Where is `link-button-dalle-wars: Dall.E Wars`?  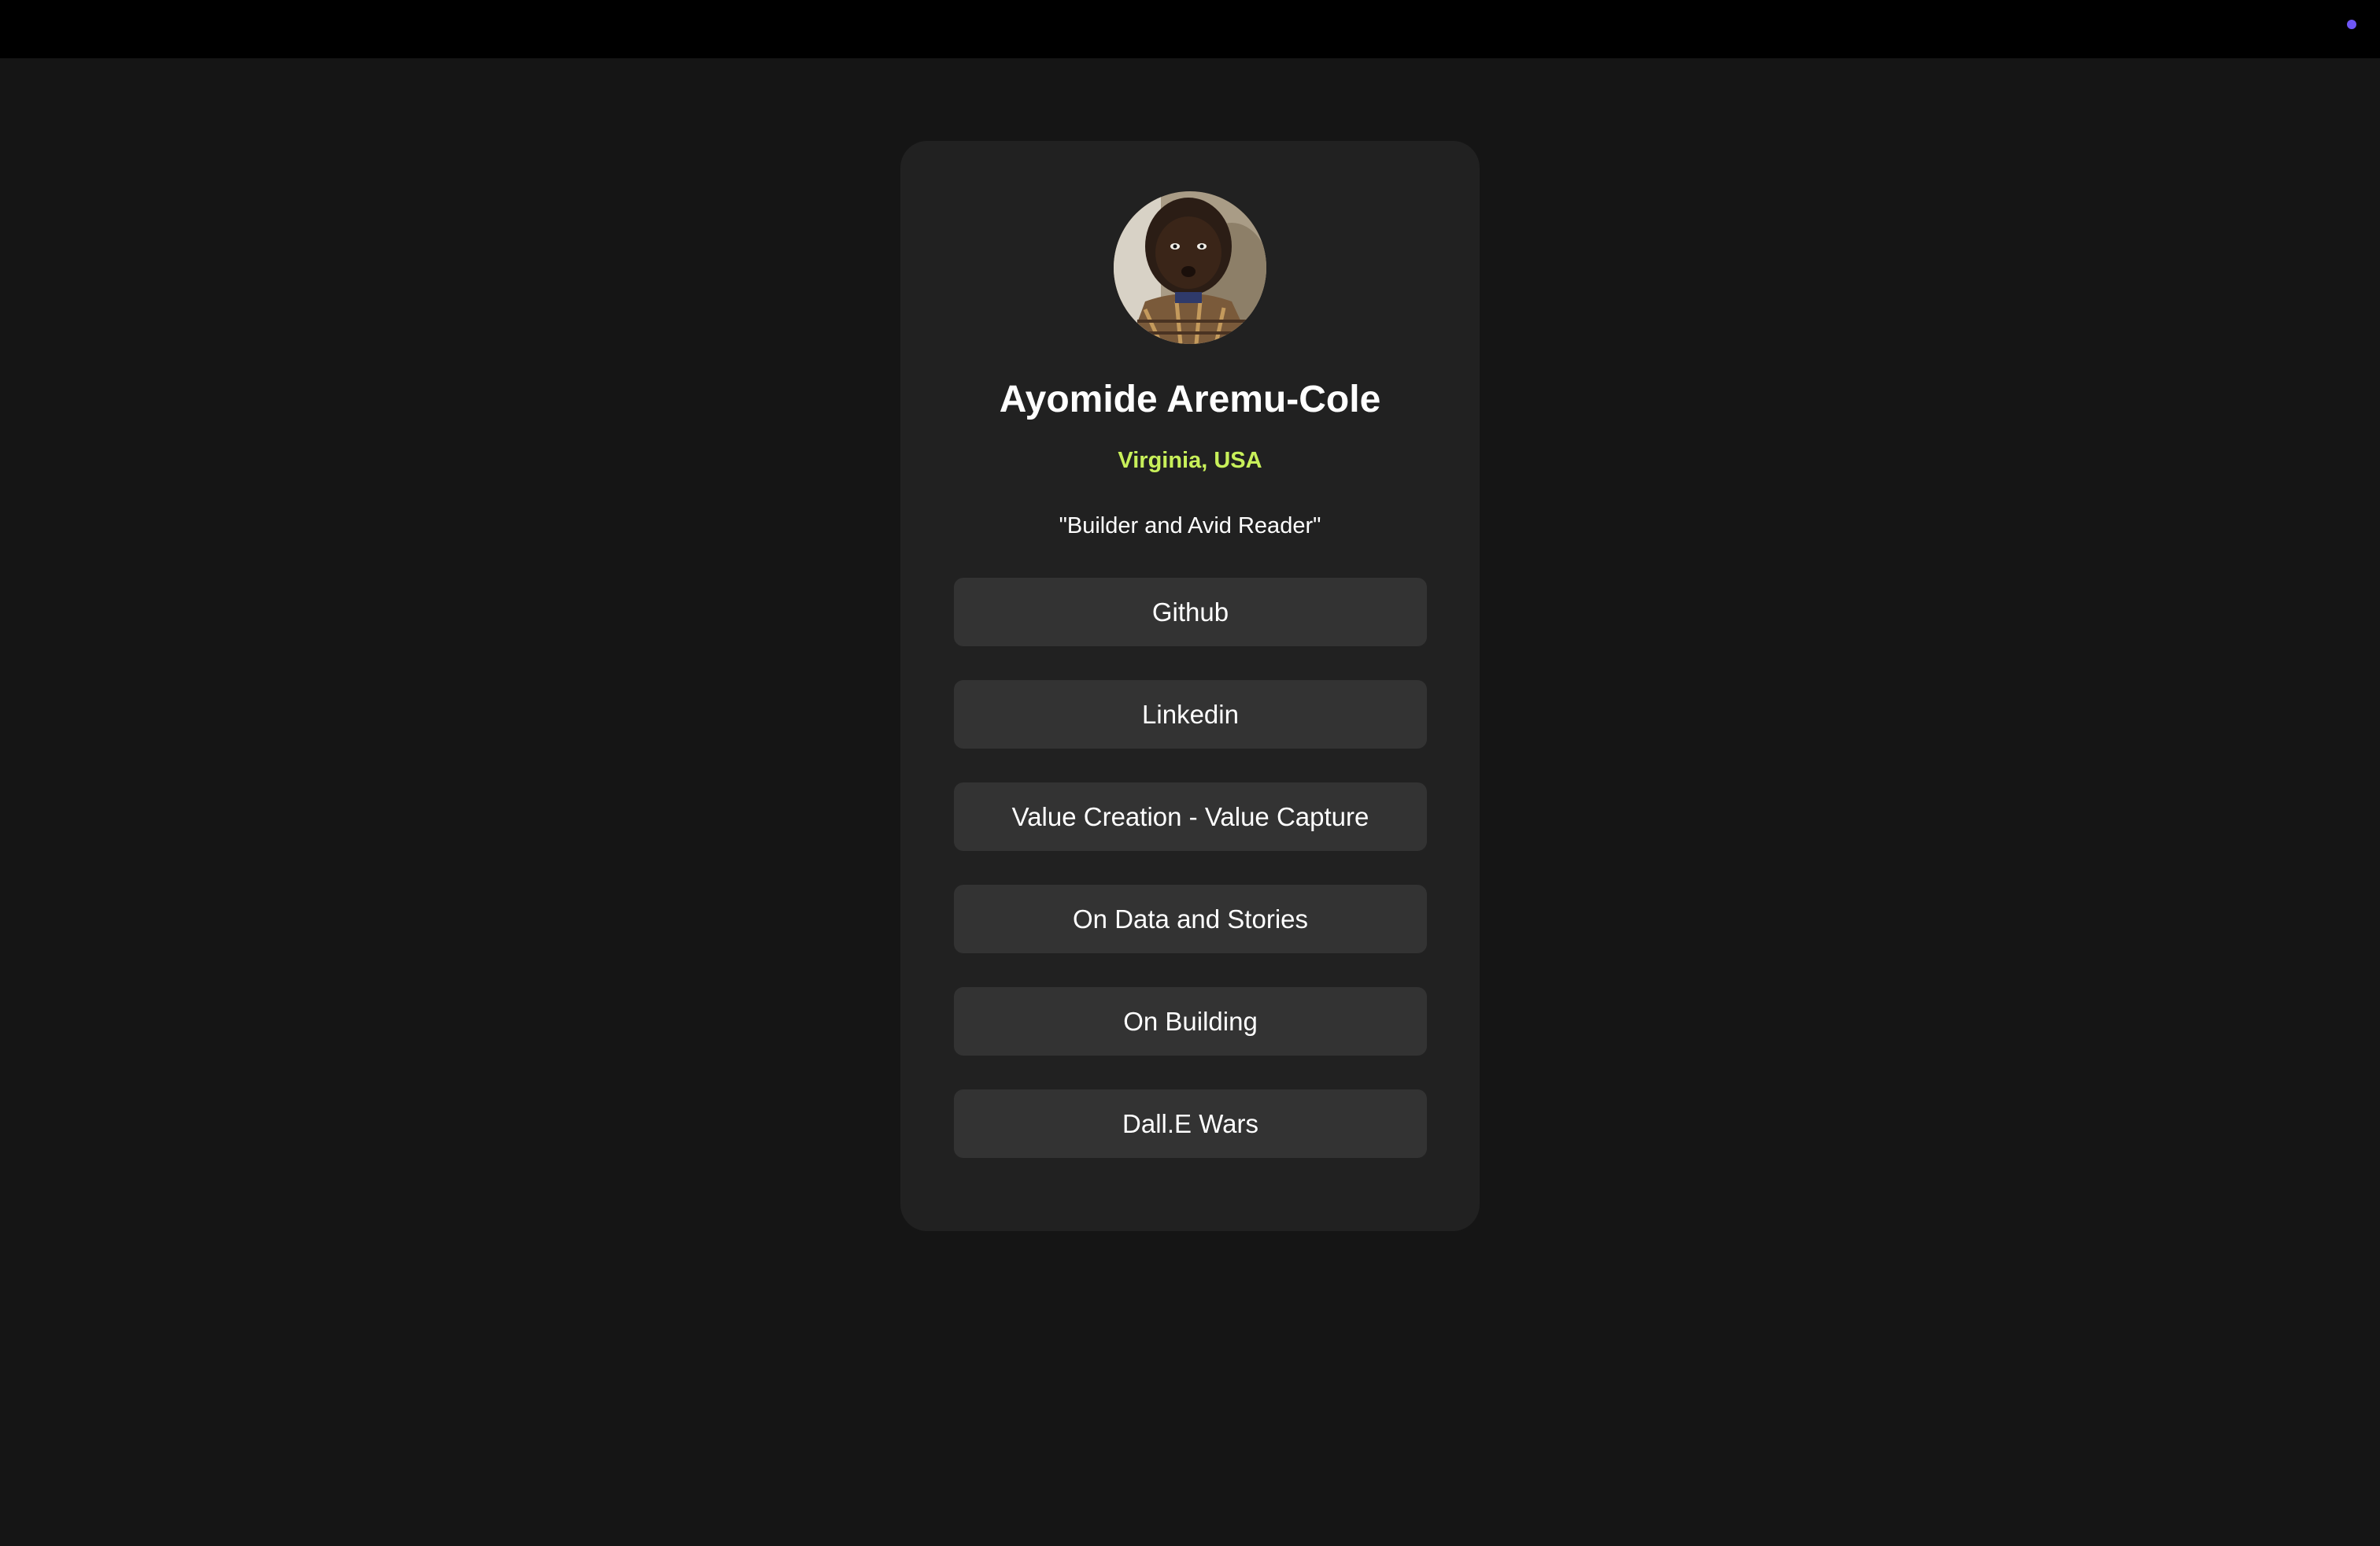
link-button-dalle-wars: Dall.E Wars is located at coordinates (1190, 1124).